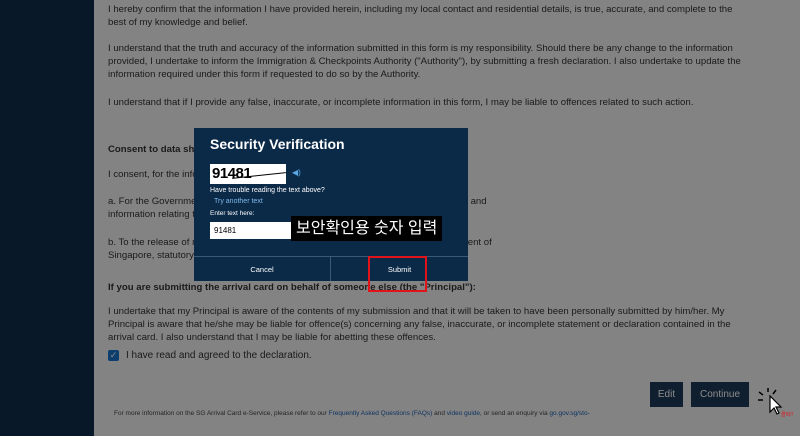 The image size is (800, 436). Describe the element at coordinates (787, 415) in the screenshot. I see `click-label: 클릭!!` at that location.